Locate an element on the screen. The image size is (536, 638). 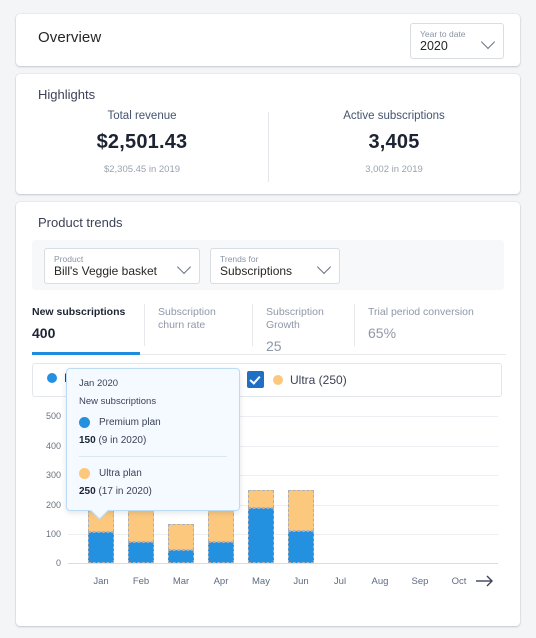
tooltip-row-ultra: Ultra plan is located at coordinates (153, 473).